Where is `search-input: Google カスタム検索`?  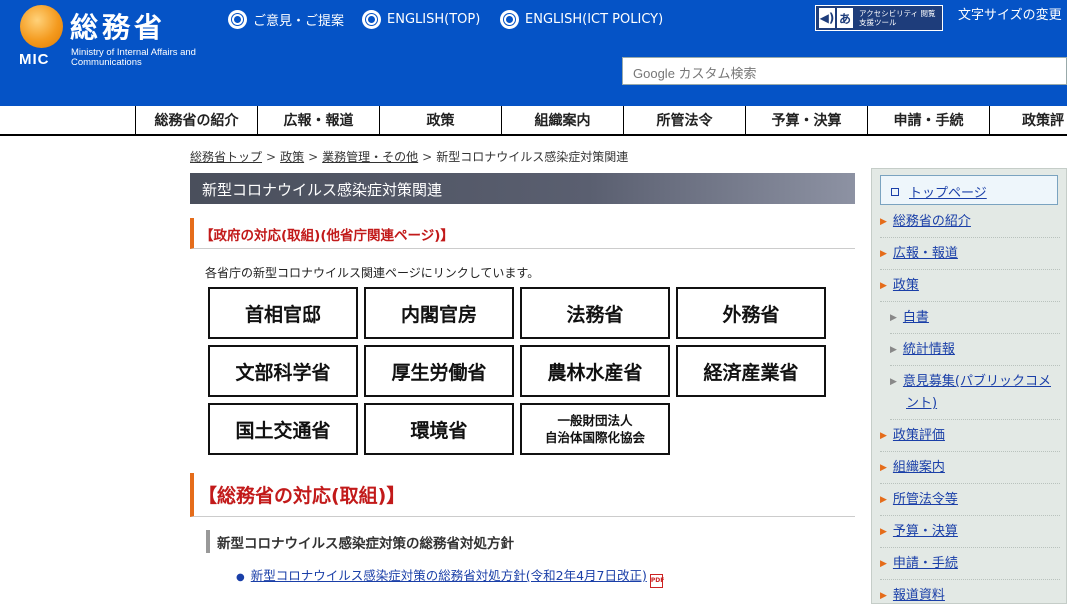
search-input: Google カスタム検索 is located at coordinates (844, 71).